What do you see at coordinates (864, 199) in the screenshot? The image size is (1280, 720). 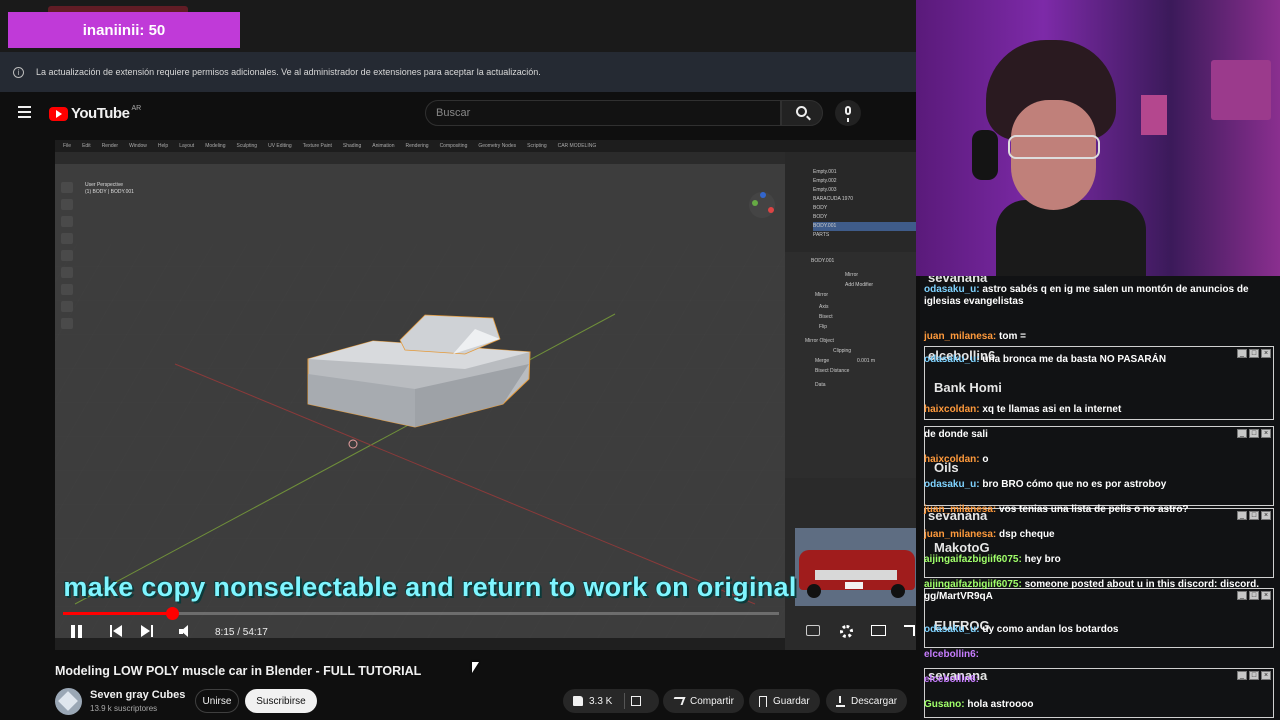 I see `outliner-row: BARACUDA 1970` at bounding box center [864, 199].